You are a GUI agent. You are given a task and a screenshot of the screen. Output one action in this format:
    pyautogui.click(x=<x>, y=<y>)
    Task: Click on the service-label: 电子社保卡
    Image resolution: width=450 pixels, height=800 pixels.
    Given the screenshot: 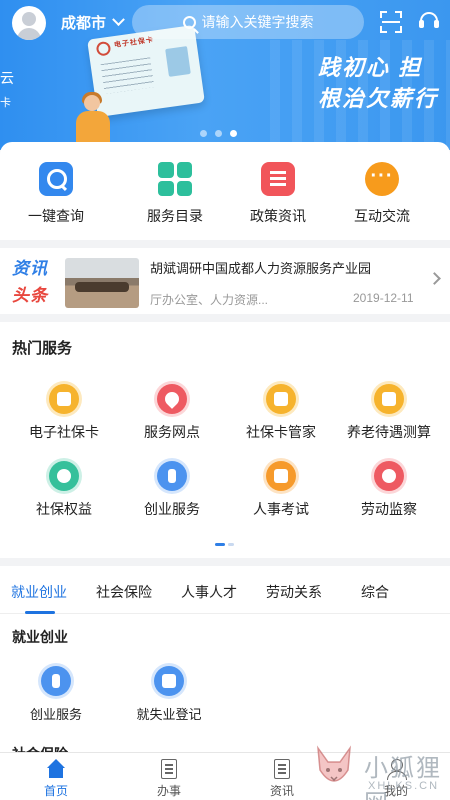 What is the action you would take?
    pyautogui.click(x=64, y=432)
    